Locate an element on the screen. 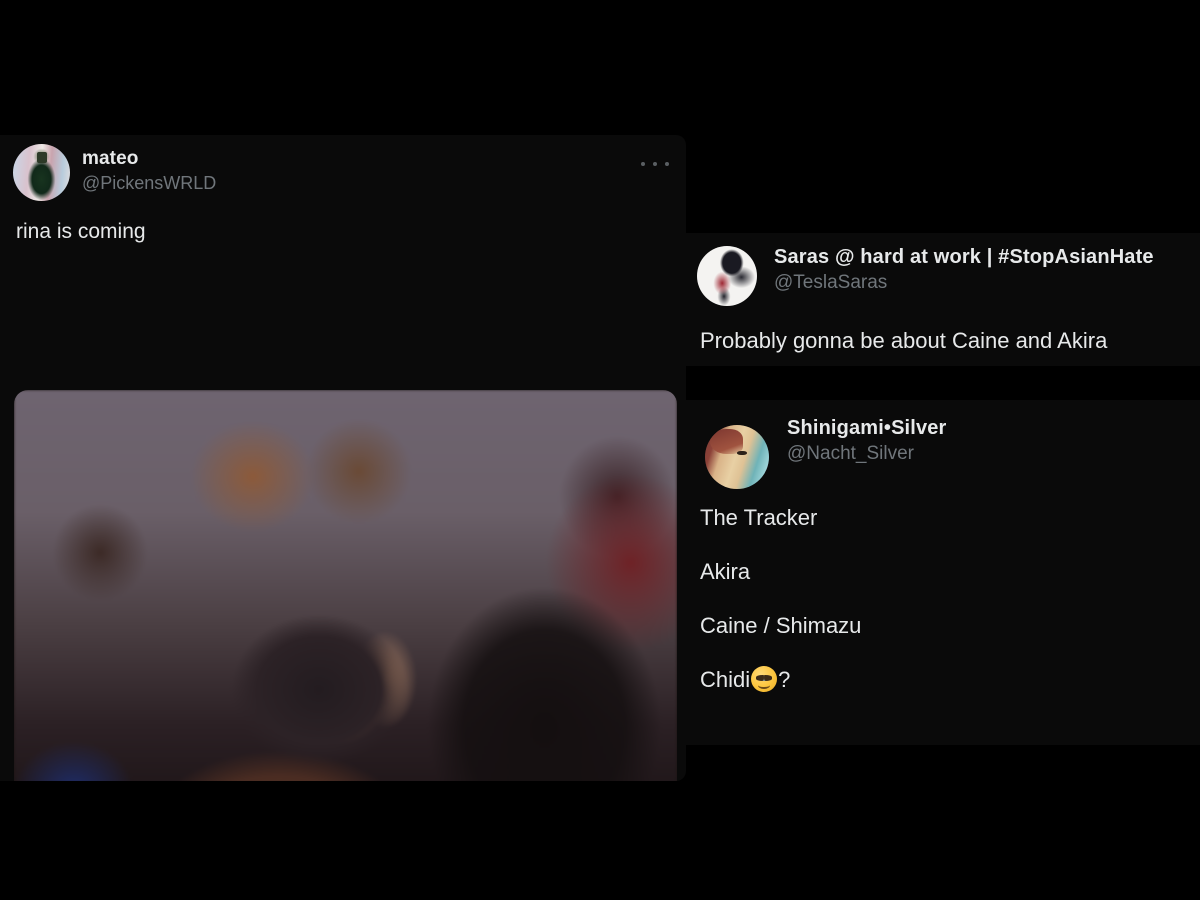 The width and height of the screenshot is (1200, 900). text-line: Caine / Shimazu is located at coordinates (781, 625).